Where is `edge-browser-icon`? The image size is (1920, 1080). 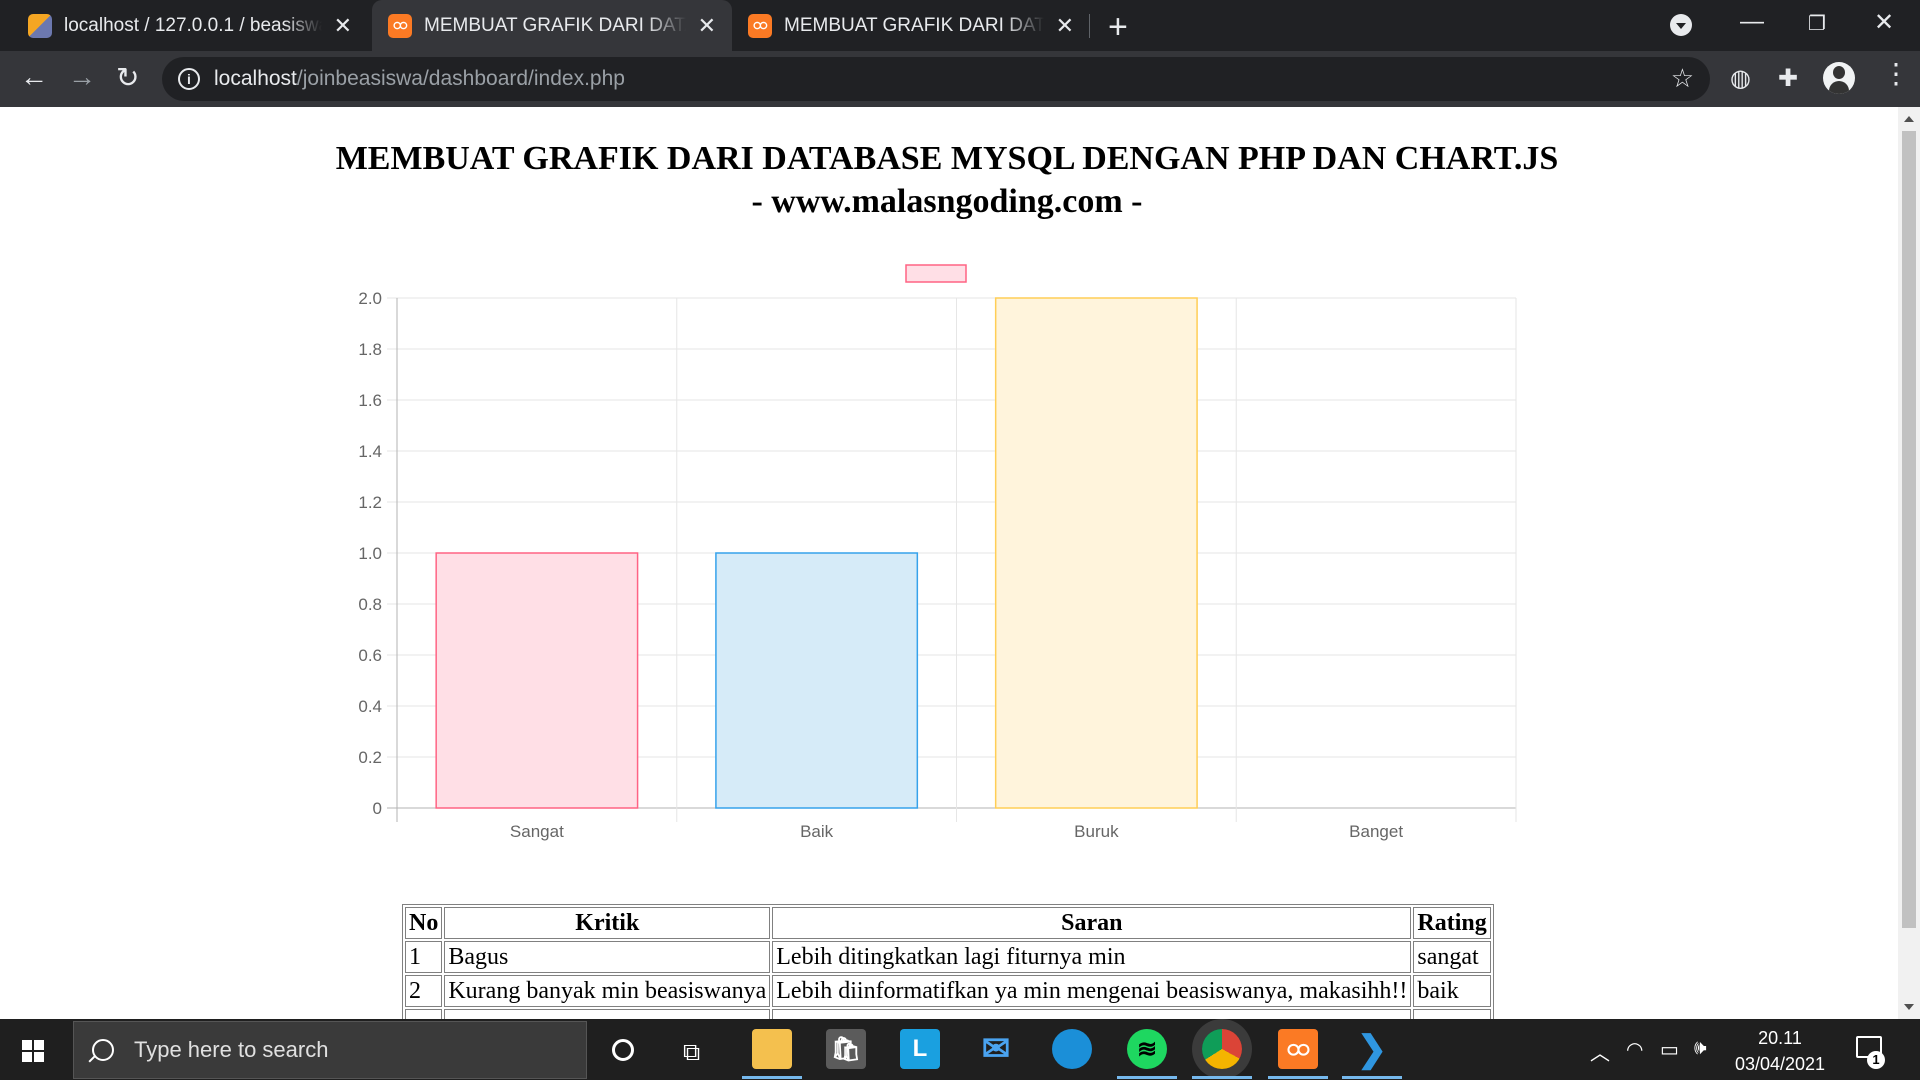 edge-browser-icon is located at coordinates (1072, 1049).